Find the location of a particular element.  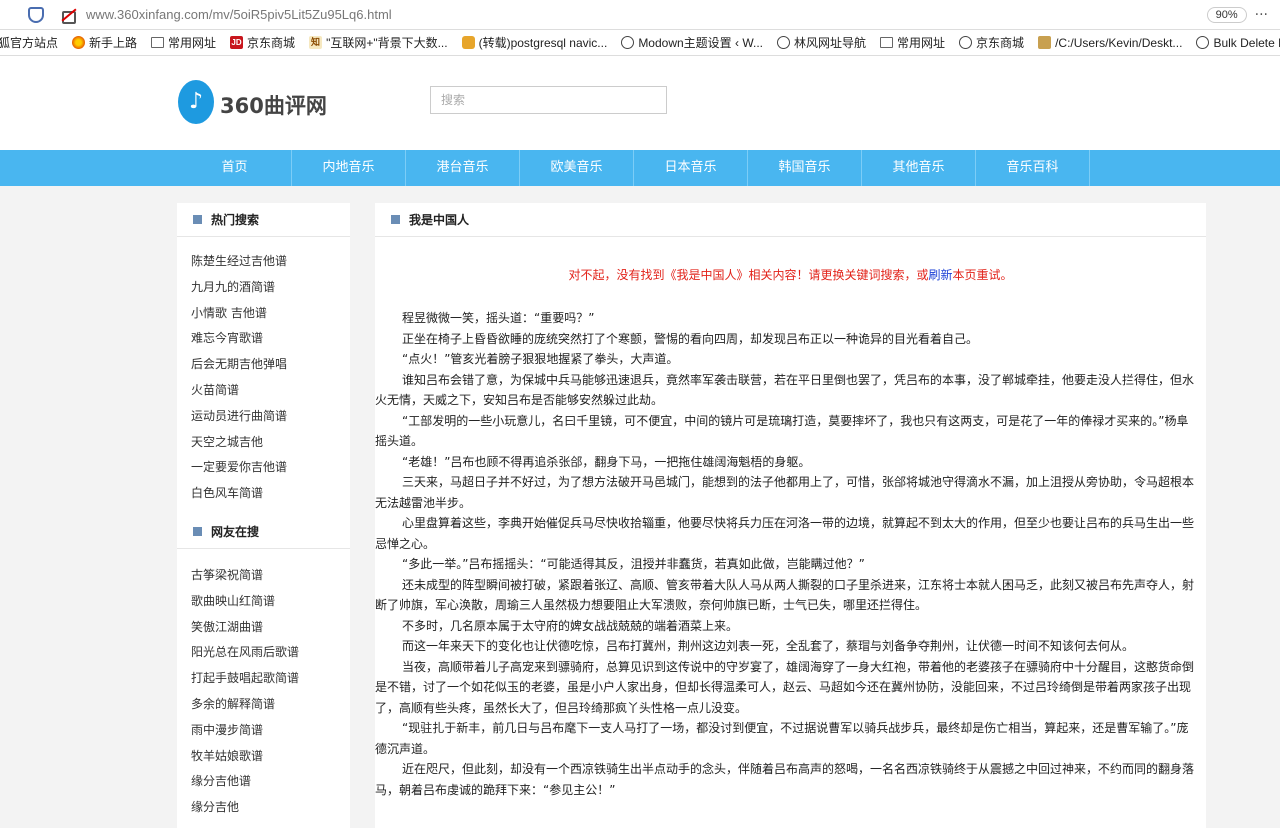

zoom-level-badge: 90% is located at coordinates (1226, 14).